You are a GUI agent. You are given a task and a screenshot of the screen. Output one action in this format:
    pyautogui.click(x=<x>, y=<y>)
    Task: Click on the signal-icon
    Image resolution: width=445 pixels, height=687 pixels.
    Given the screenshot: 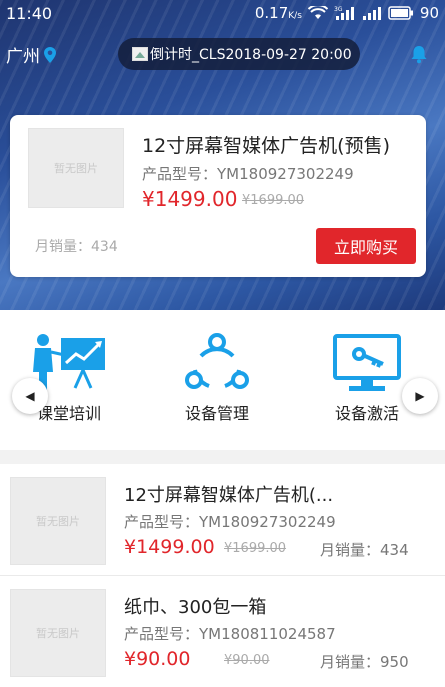 What is the action you would take?
    pyautogui.click(x=372, y=13)
    